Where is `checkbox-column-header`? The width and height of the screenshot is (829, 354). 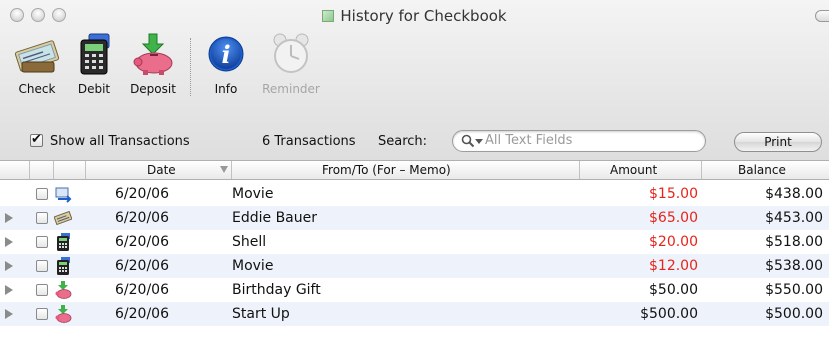
checkbox-column-header is located at coordinates (42, 170).